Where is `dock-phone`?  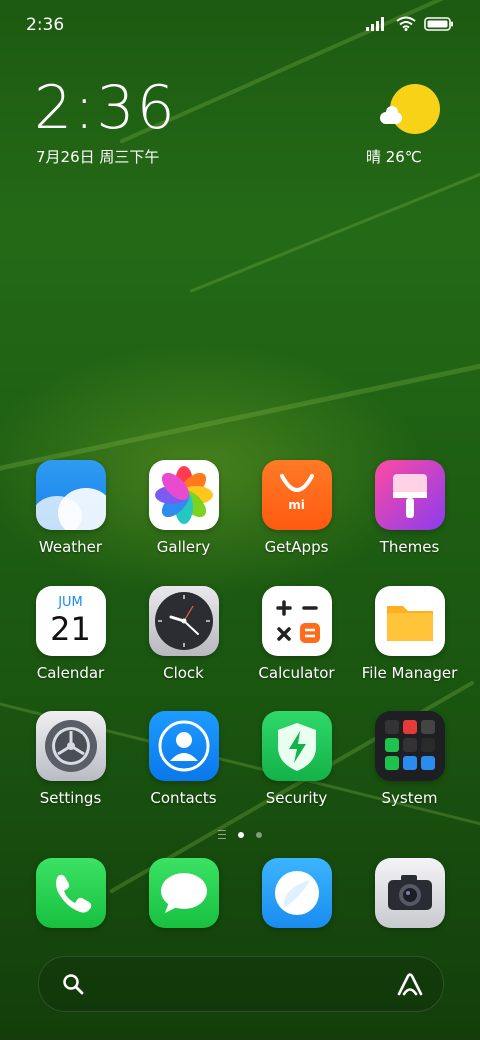 dock-phone is located at coordinates (70, 893).